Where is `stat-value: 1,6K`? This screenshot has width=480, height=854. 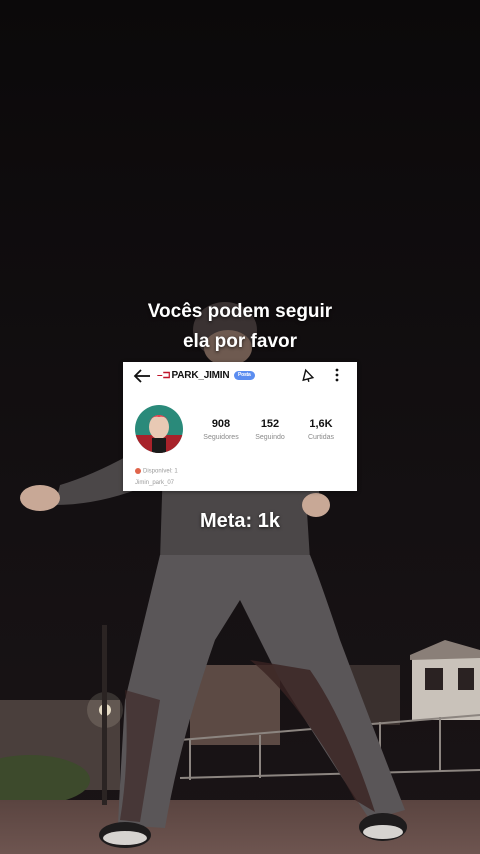
stat-value: 1,6K is located at coordinates (321, 424).